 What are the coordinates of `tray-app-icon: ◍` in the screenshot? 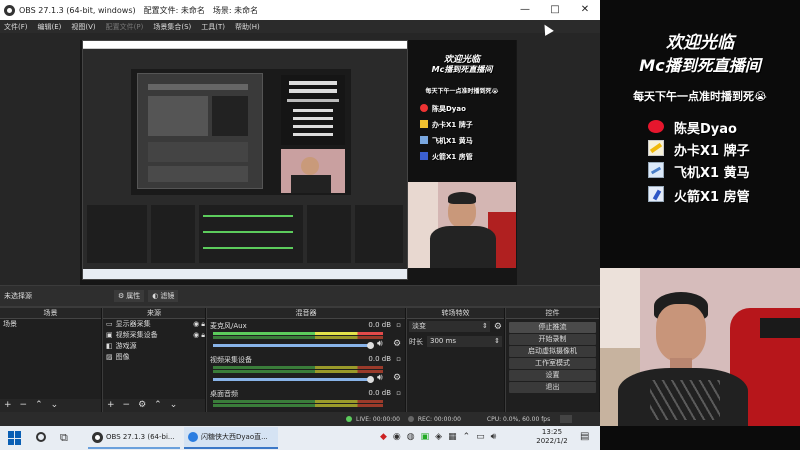 It's located at (411, 437).